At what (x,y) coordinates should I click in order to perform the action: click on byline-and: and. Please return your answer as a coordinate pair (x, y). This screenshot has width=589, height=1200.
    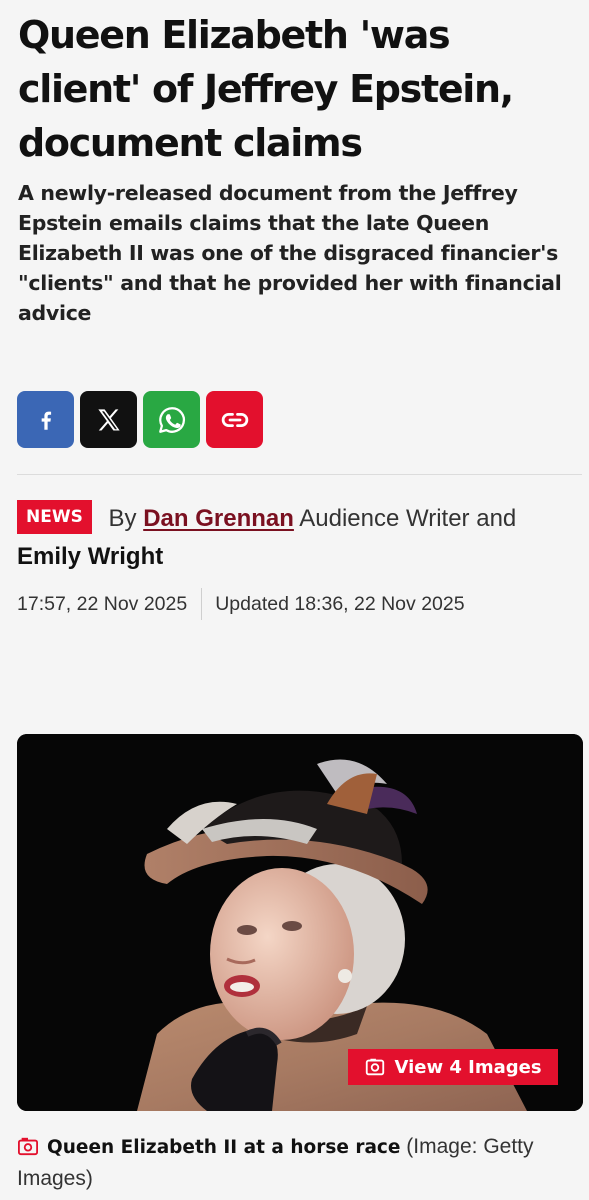
    Looking at the image, I should click on (496, 518).